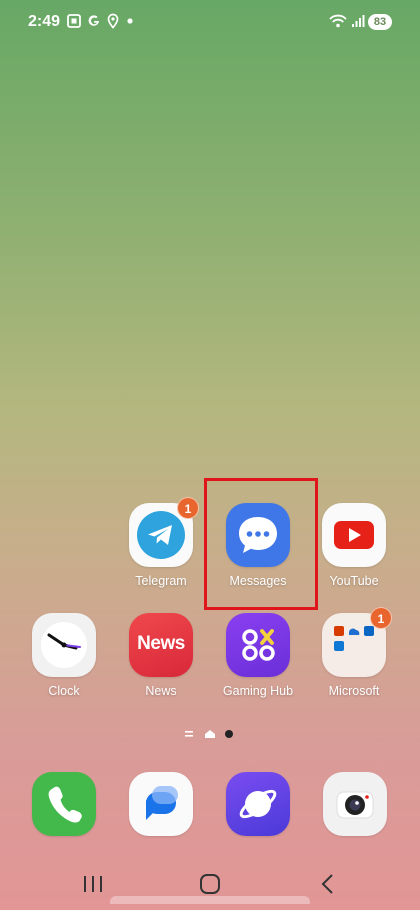 This screenshot has width=420, height=910. What do you see at coordinates (74, 21) in the screenshot?
I see `screenshot-icon` at bounding box center [74, 21].